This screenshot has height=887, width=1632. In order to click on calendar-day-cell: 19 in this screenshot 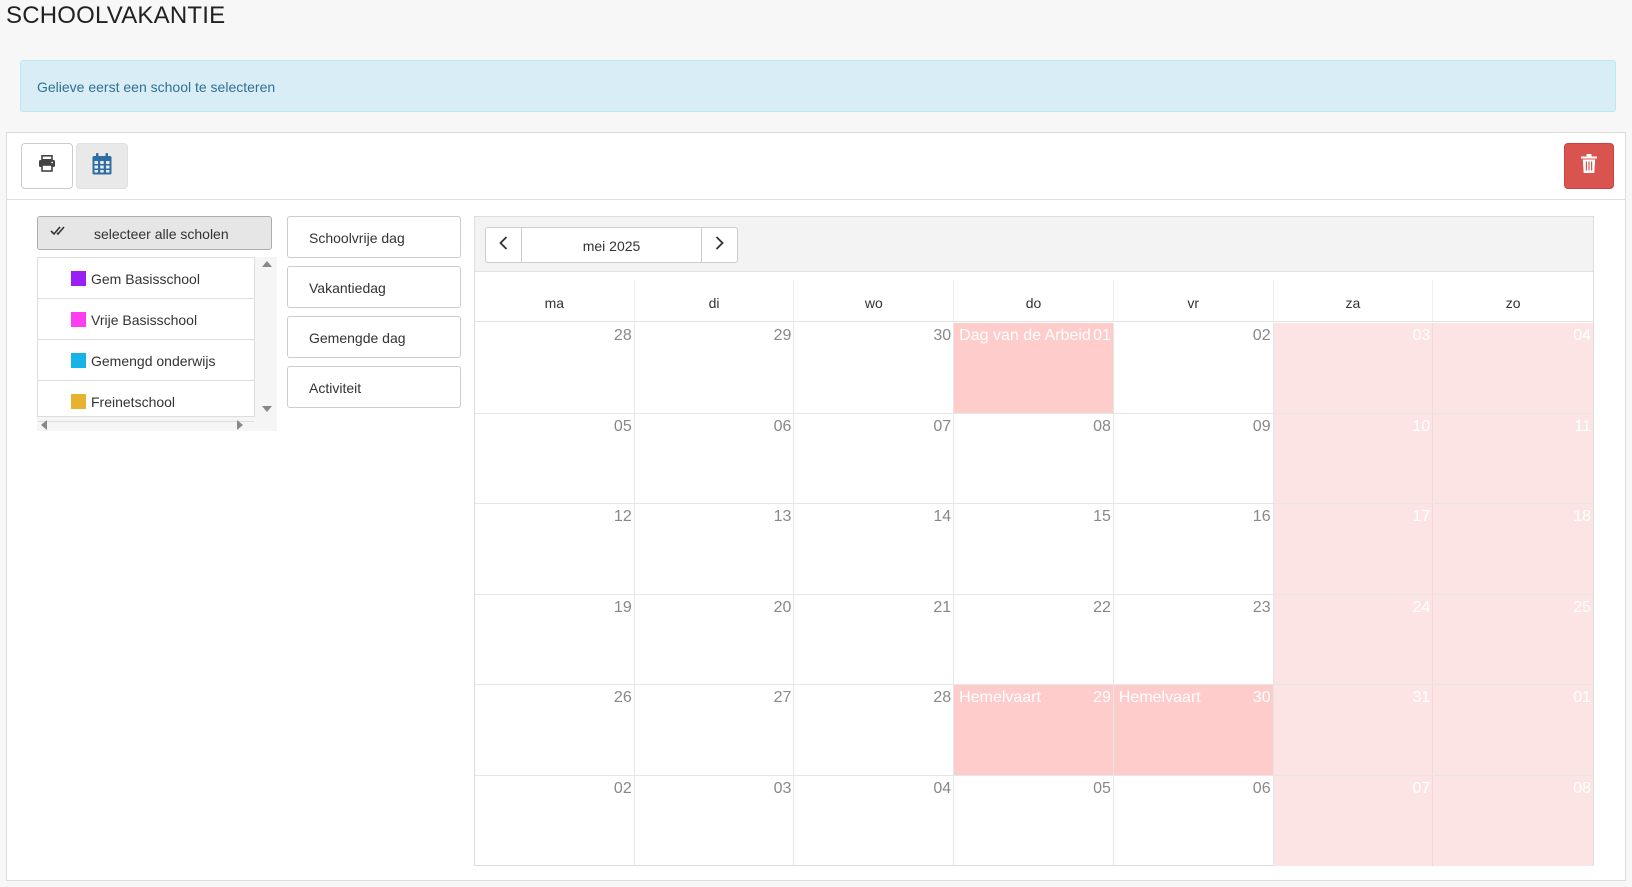, I will do `click(555, 639)`.